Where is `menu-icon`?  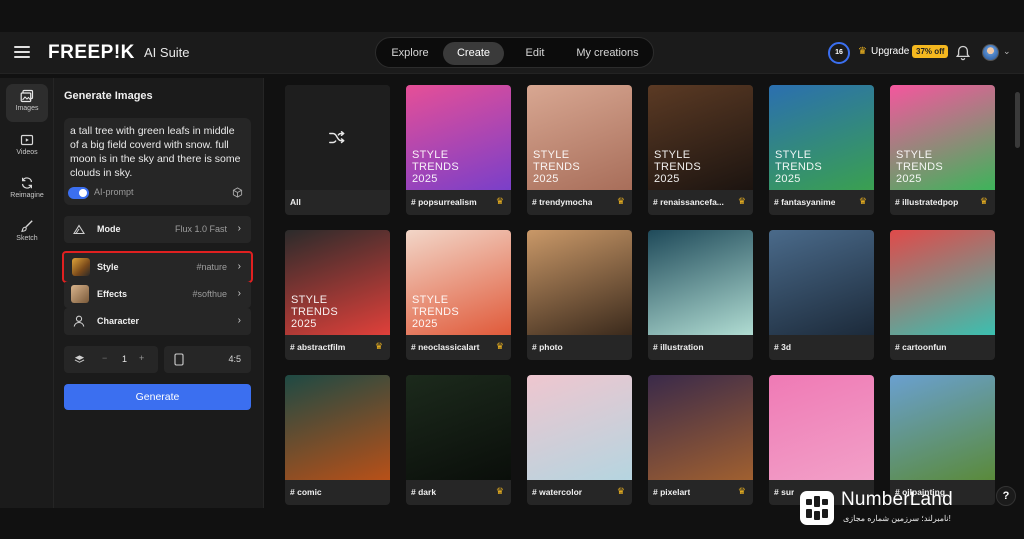 menu-icon is located at coordinates (22, 52).